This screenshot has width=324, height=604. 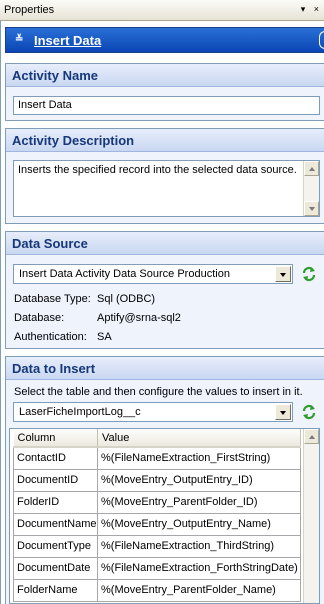 What do you see at coordinates (55, 438) in the screenshot?
I see `column-header-column: Column` at bounding box center [55, 438].